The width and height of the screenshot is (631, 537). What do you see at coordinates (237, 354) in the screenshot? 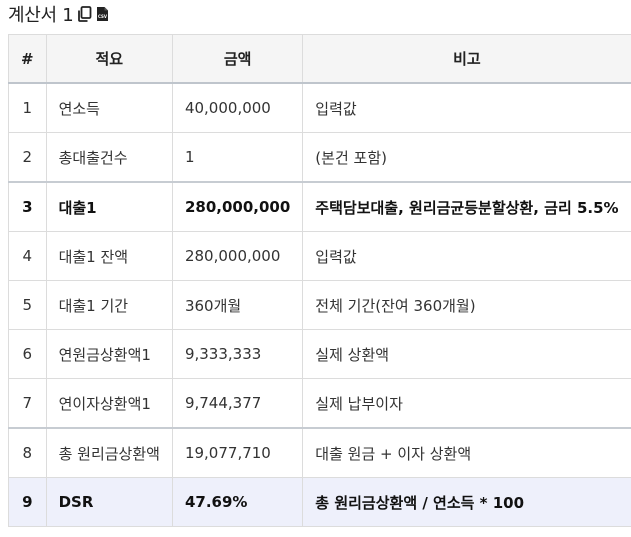
I see `row-amount: 9,333,333` at bounding box center [237, 354].